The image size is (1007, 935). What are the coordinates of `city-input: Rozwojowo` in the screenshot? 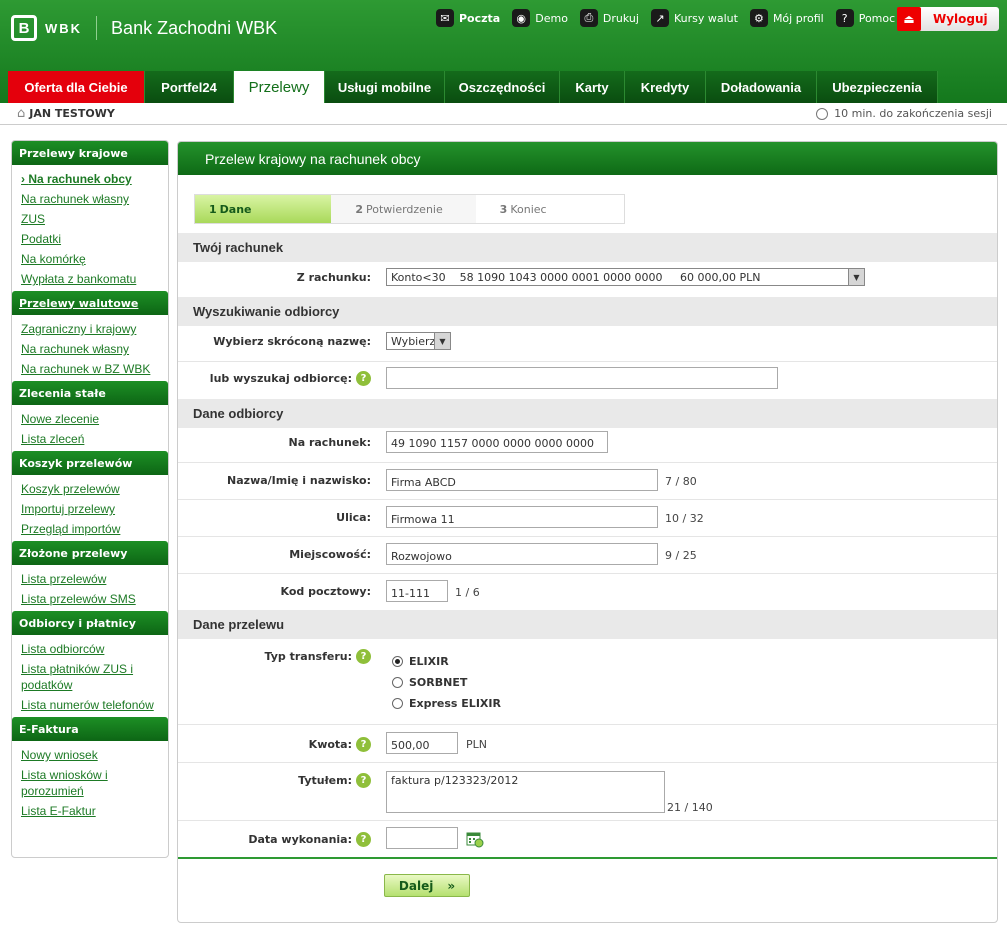 It's located at (522, 554).